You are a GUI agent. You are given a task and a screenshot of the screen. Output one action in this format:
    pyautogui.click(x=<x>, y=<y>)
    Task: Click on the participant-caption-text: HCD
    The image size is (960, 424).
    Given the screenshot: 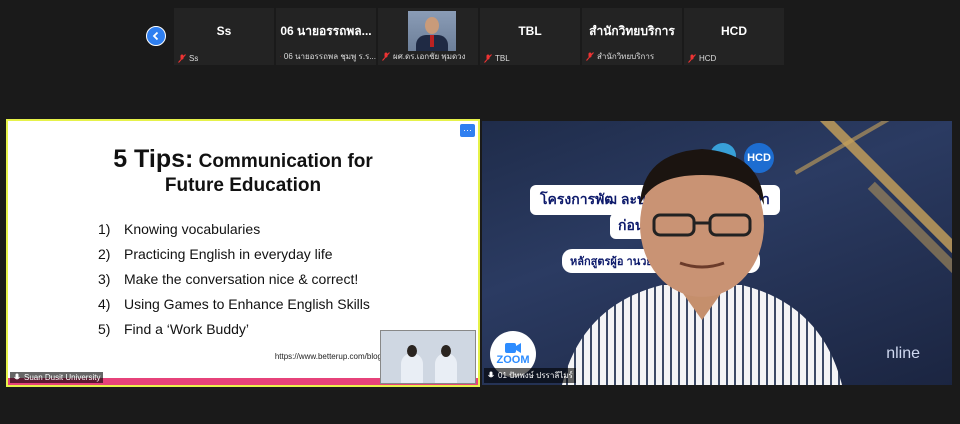 What is the action you would take?
    pyautogui.click(x=708, y=58)
    